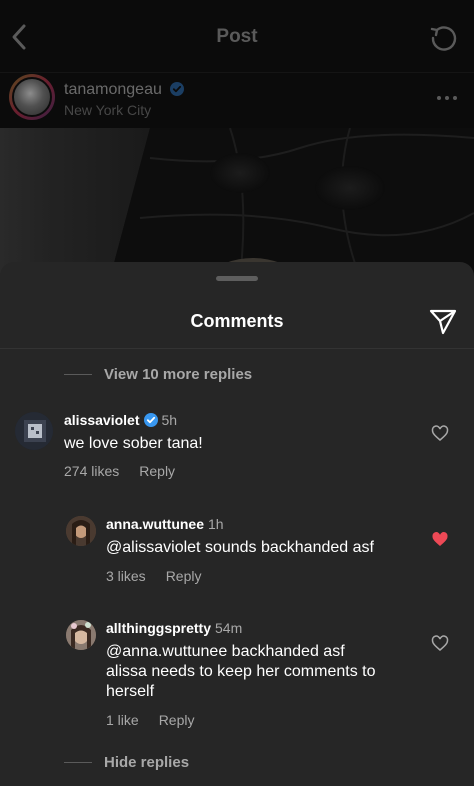 The width and height of the screenshot is (474, 786). Describe the element at coordinates (237, 278) in the screenshot. I see `drag-handle` at that location.